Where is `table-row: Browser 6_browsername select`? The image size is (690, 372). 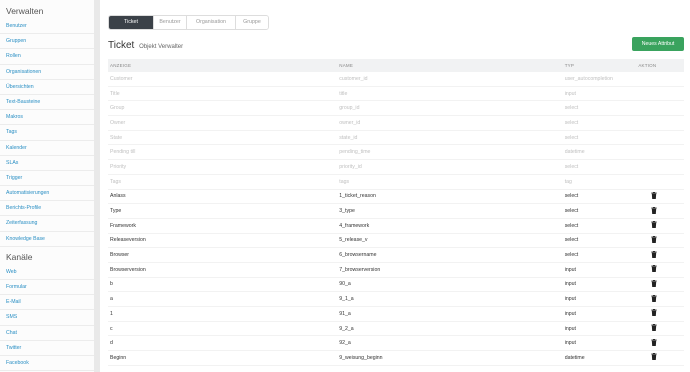 table-row: Browser 6_browsername select is located at coordinates (396, 255).